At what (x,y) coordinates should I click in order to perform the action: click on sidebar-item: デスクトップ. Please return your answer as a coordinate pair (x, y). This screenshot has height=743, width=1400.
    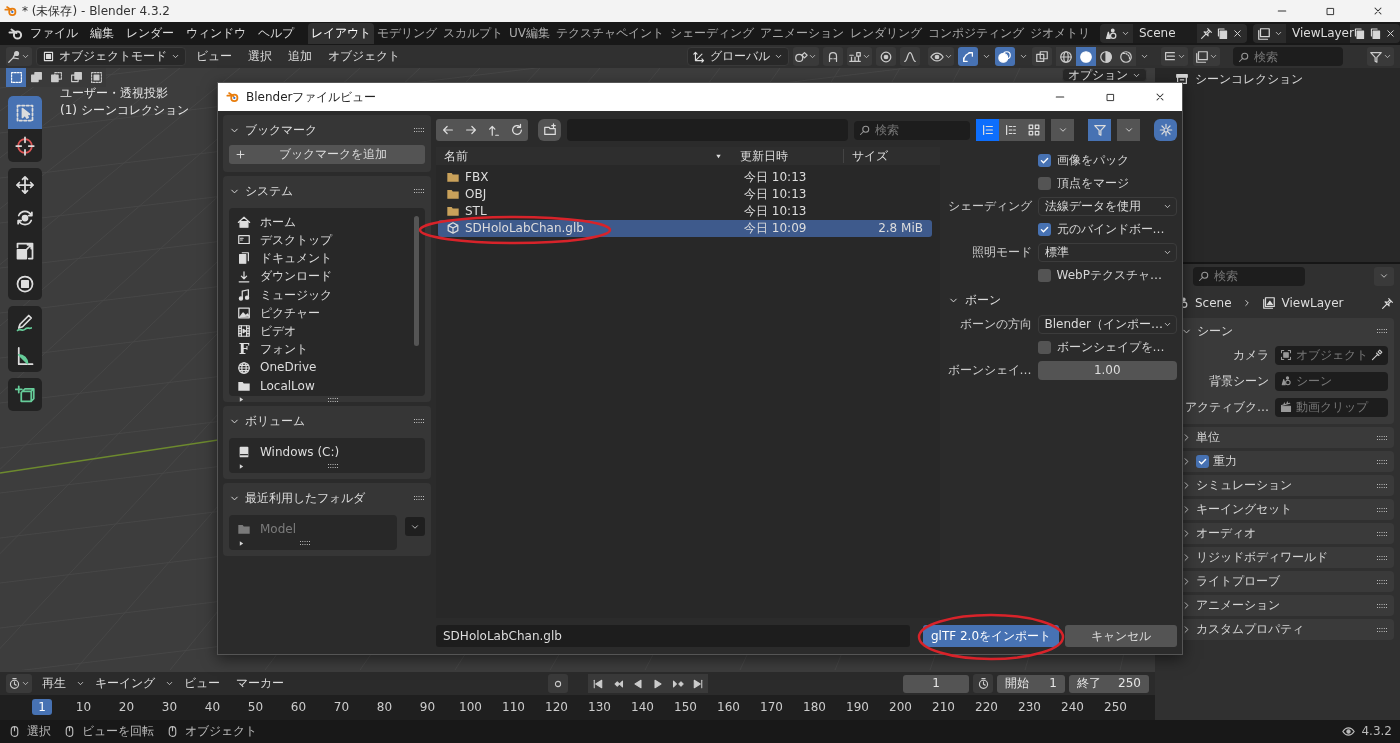
    Looking at the image, I should click on (323, 240).